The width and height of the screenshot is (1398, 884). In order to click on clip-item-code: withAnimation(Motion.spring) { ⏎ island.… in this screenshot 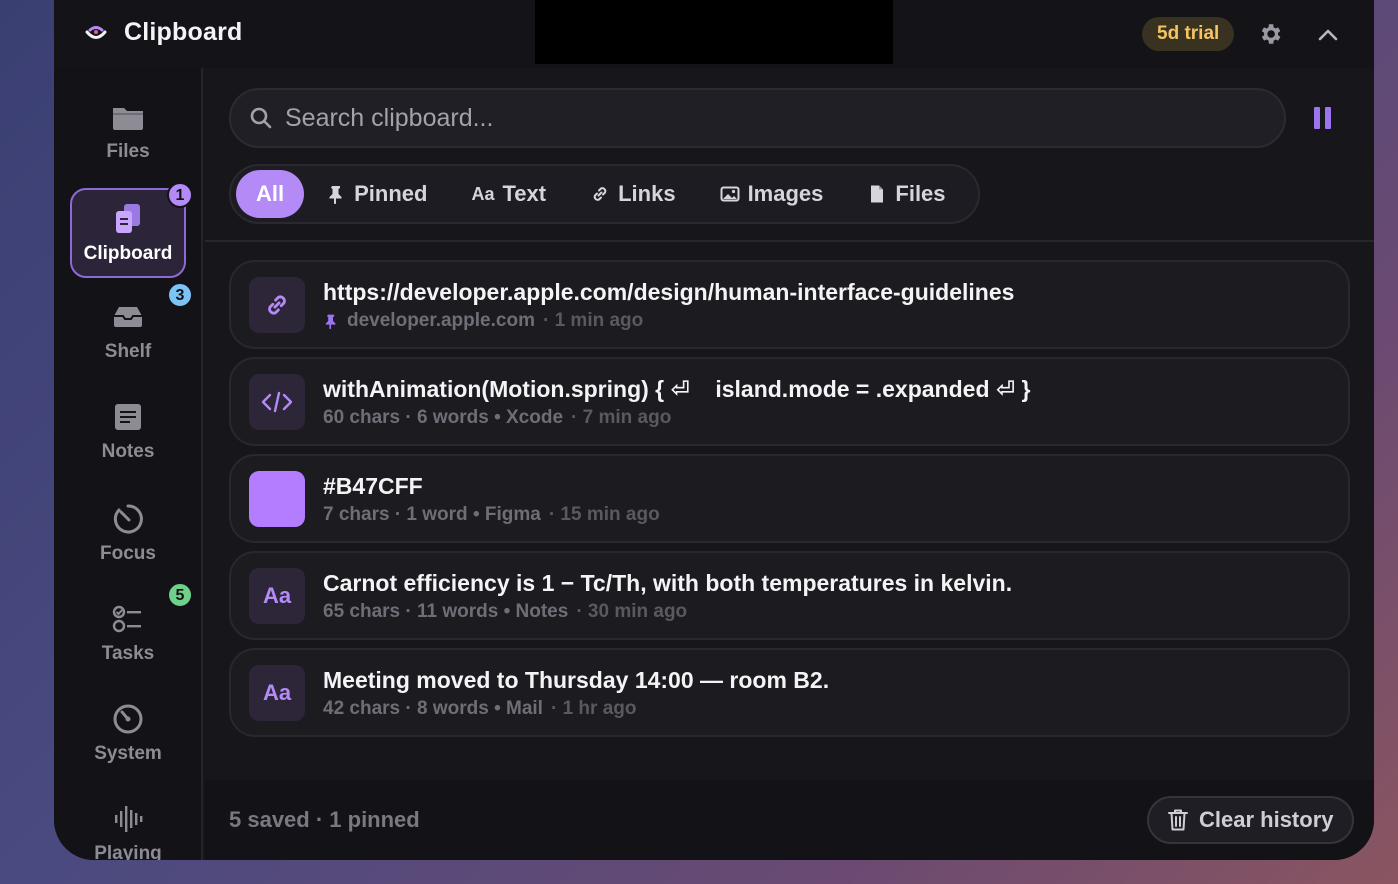, I will do `click(789, 401)`.